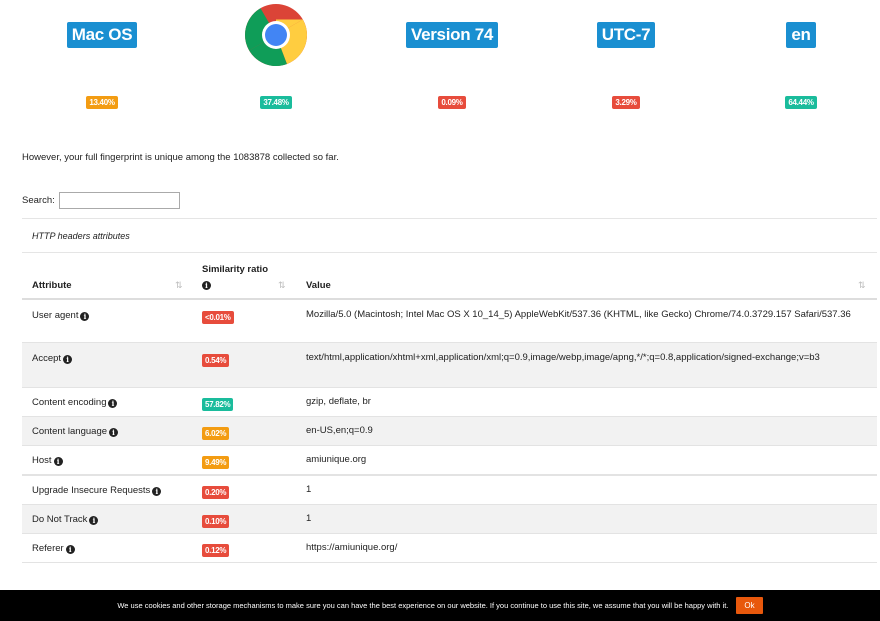 Image resolution: width=880 pixels, height=621 pixels. I want to click on language-badge: en, so click(801, 35).